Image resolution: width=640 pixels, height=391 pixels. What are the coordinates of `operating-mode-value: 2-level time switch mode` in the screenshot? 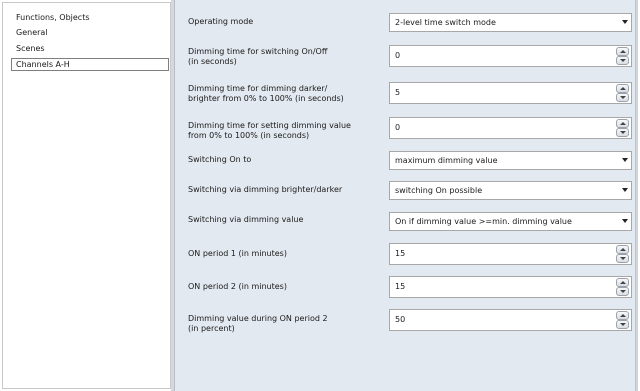 It's located at (445, 22).